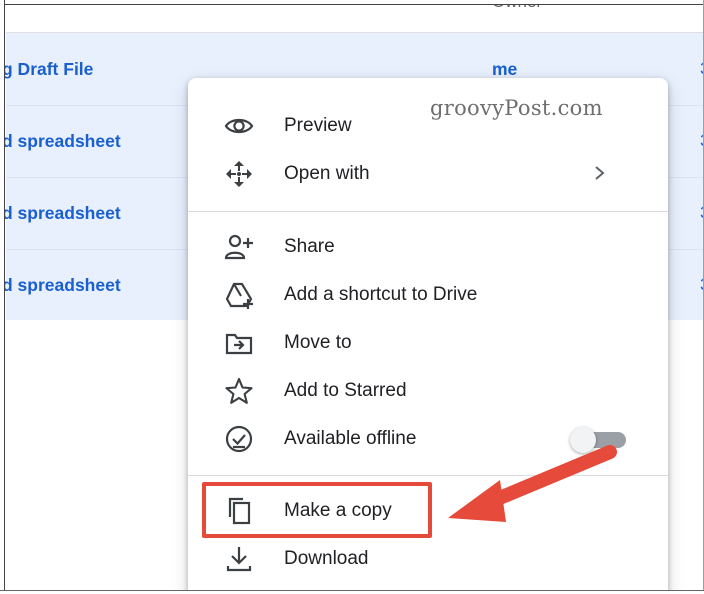 This screenshot has height=594, width=704. I want to click on menu-item-label: Add to Starred, so click(345, 390).